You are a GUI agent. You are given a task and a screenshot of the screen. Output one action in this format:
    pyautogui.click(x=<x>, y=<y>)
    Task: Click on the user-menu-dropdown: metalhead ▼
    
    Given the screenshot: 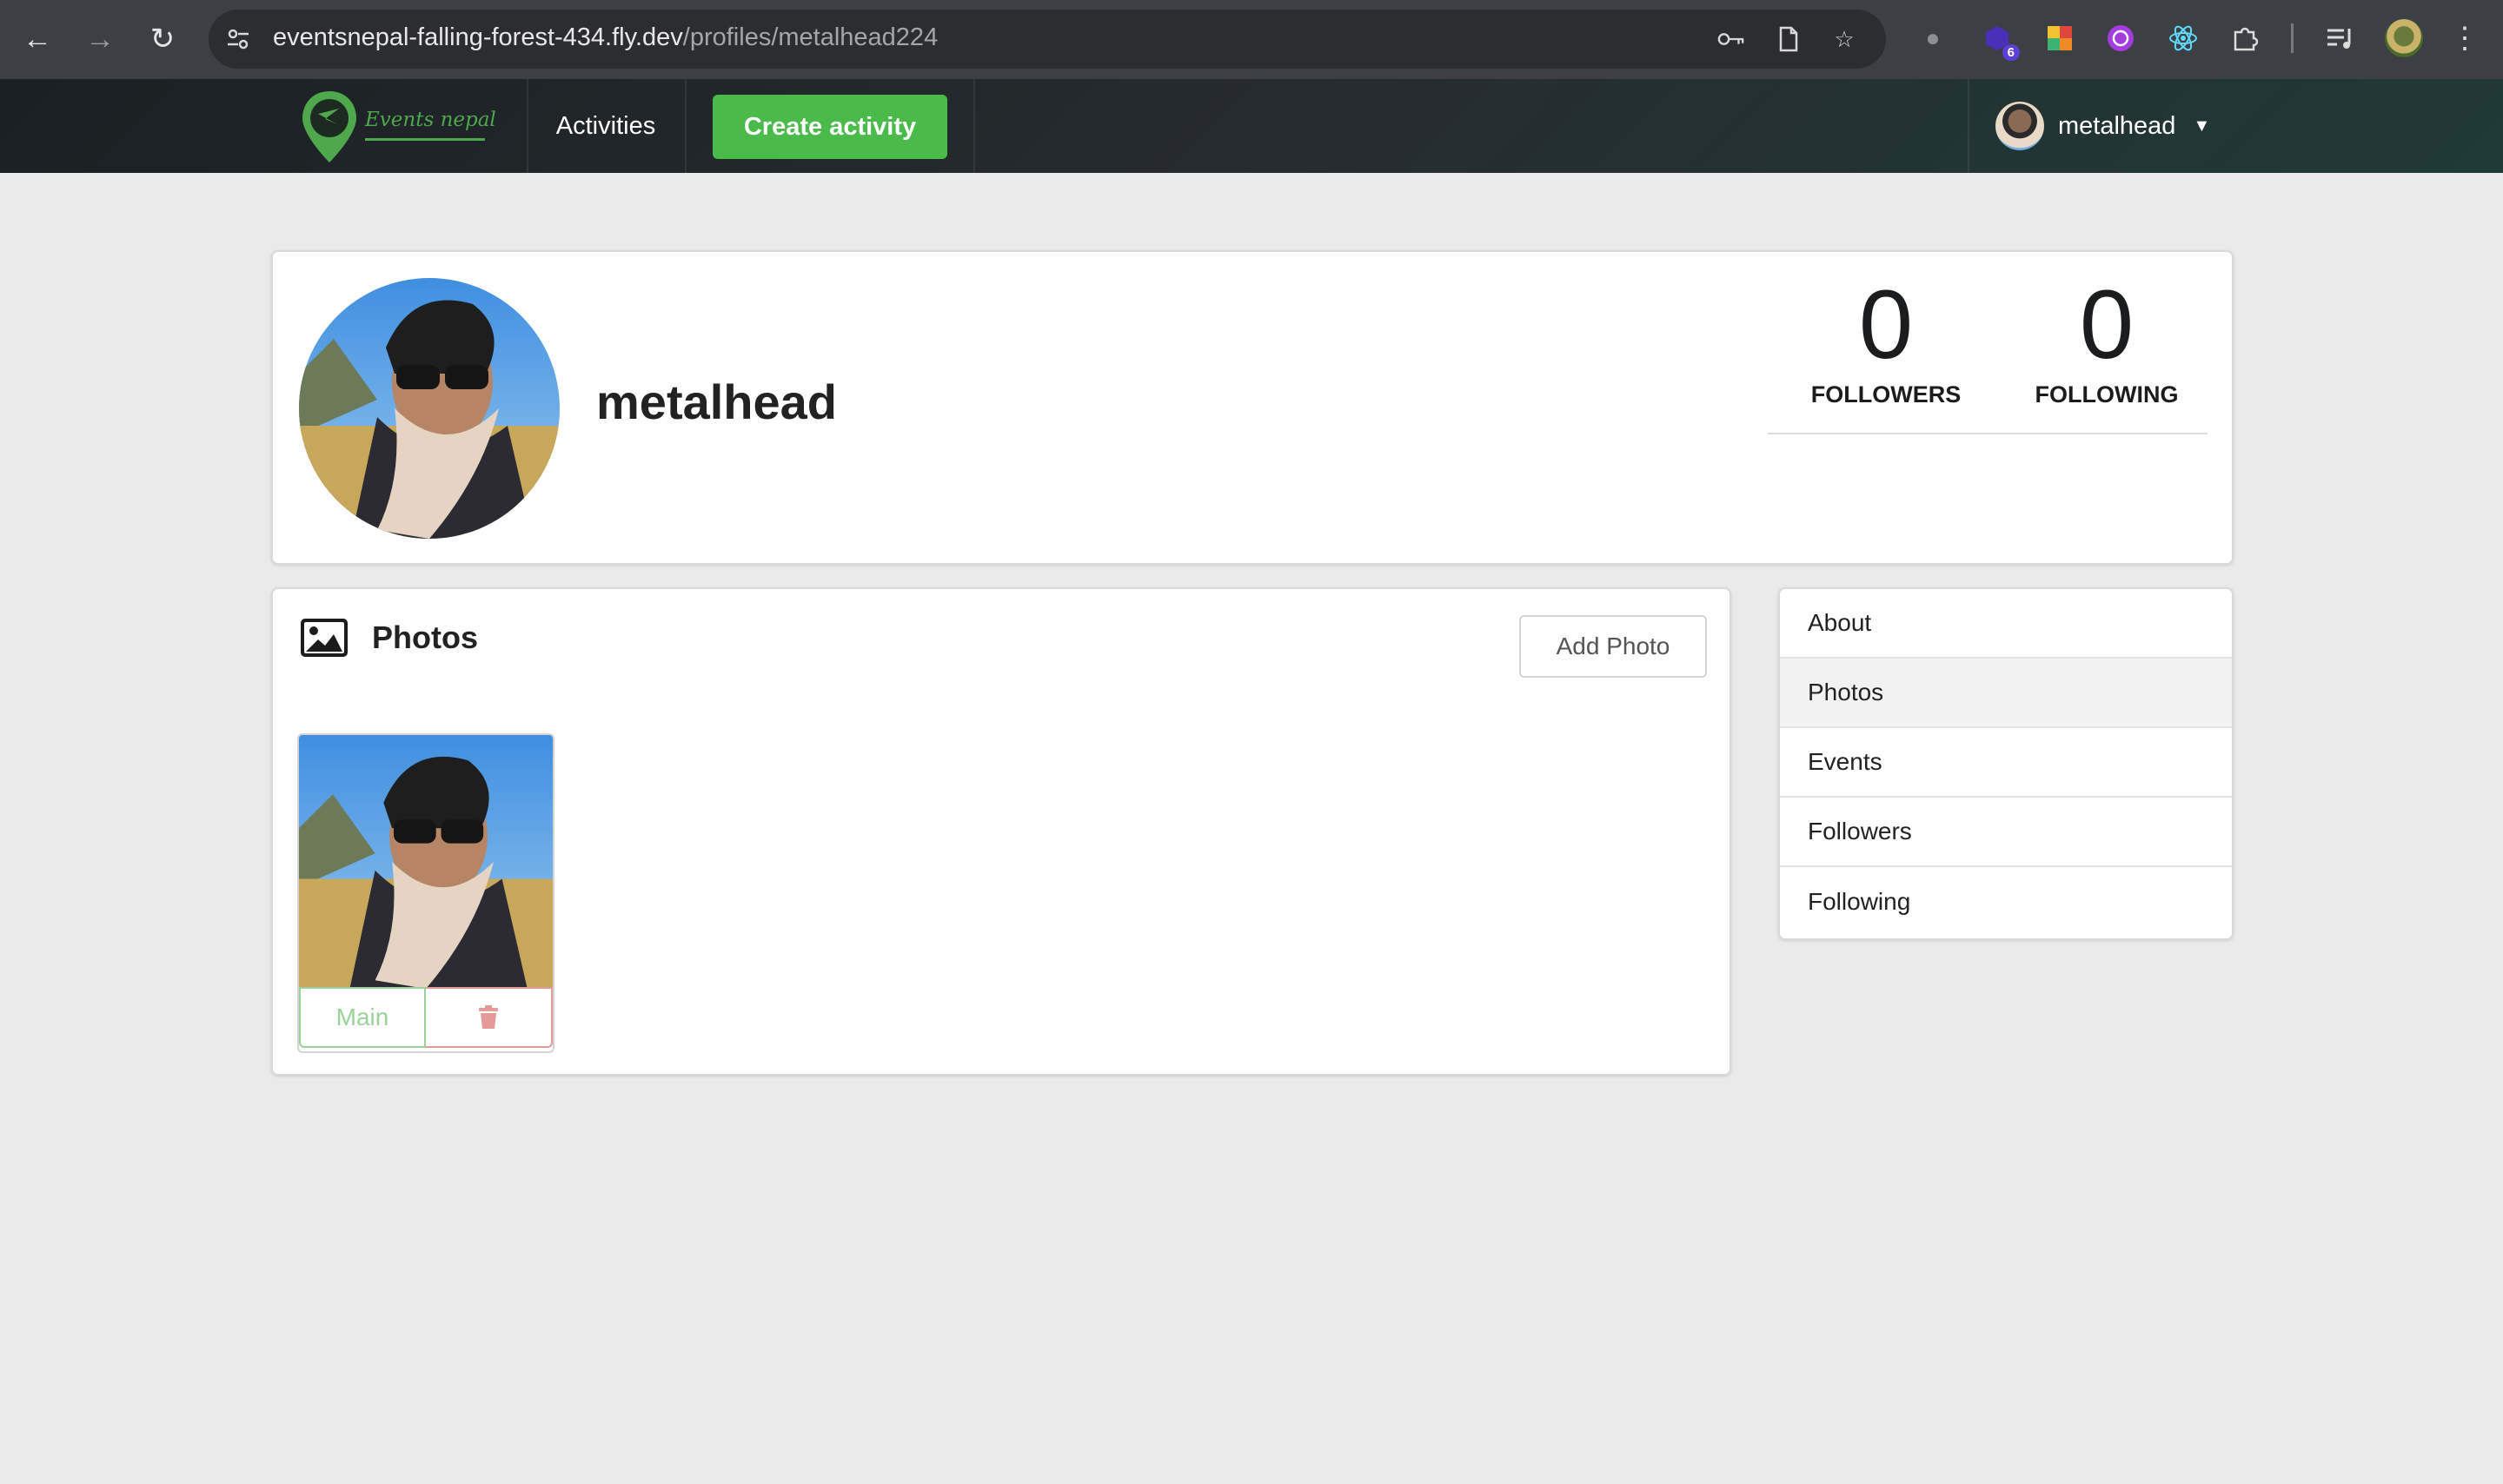 What is the action you would take?
    pyautogui.click(x=2098, y=126)
    